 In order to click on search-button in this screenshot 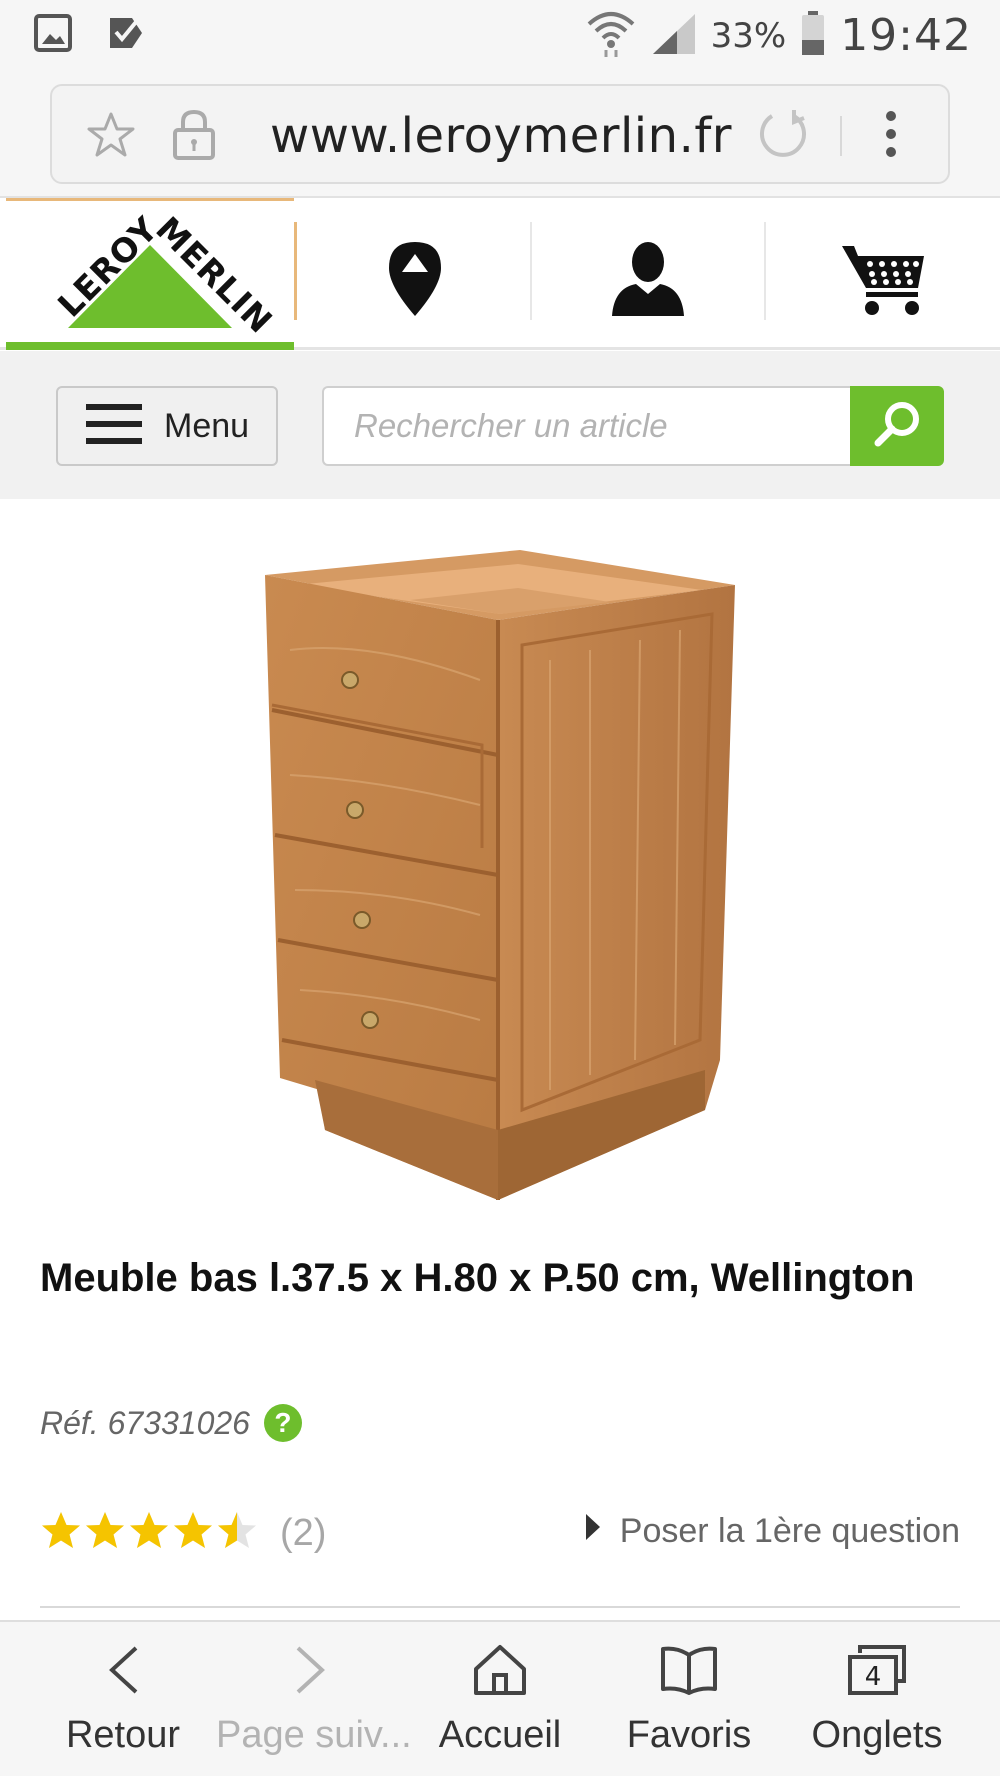, I will do `click(897, 426)`.